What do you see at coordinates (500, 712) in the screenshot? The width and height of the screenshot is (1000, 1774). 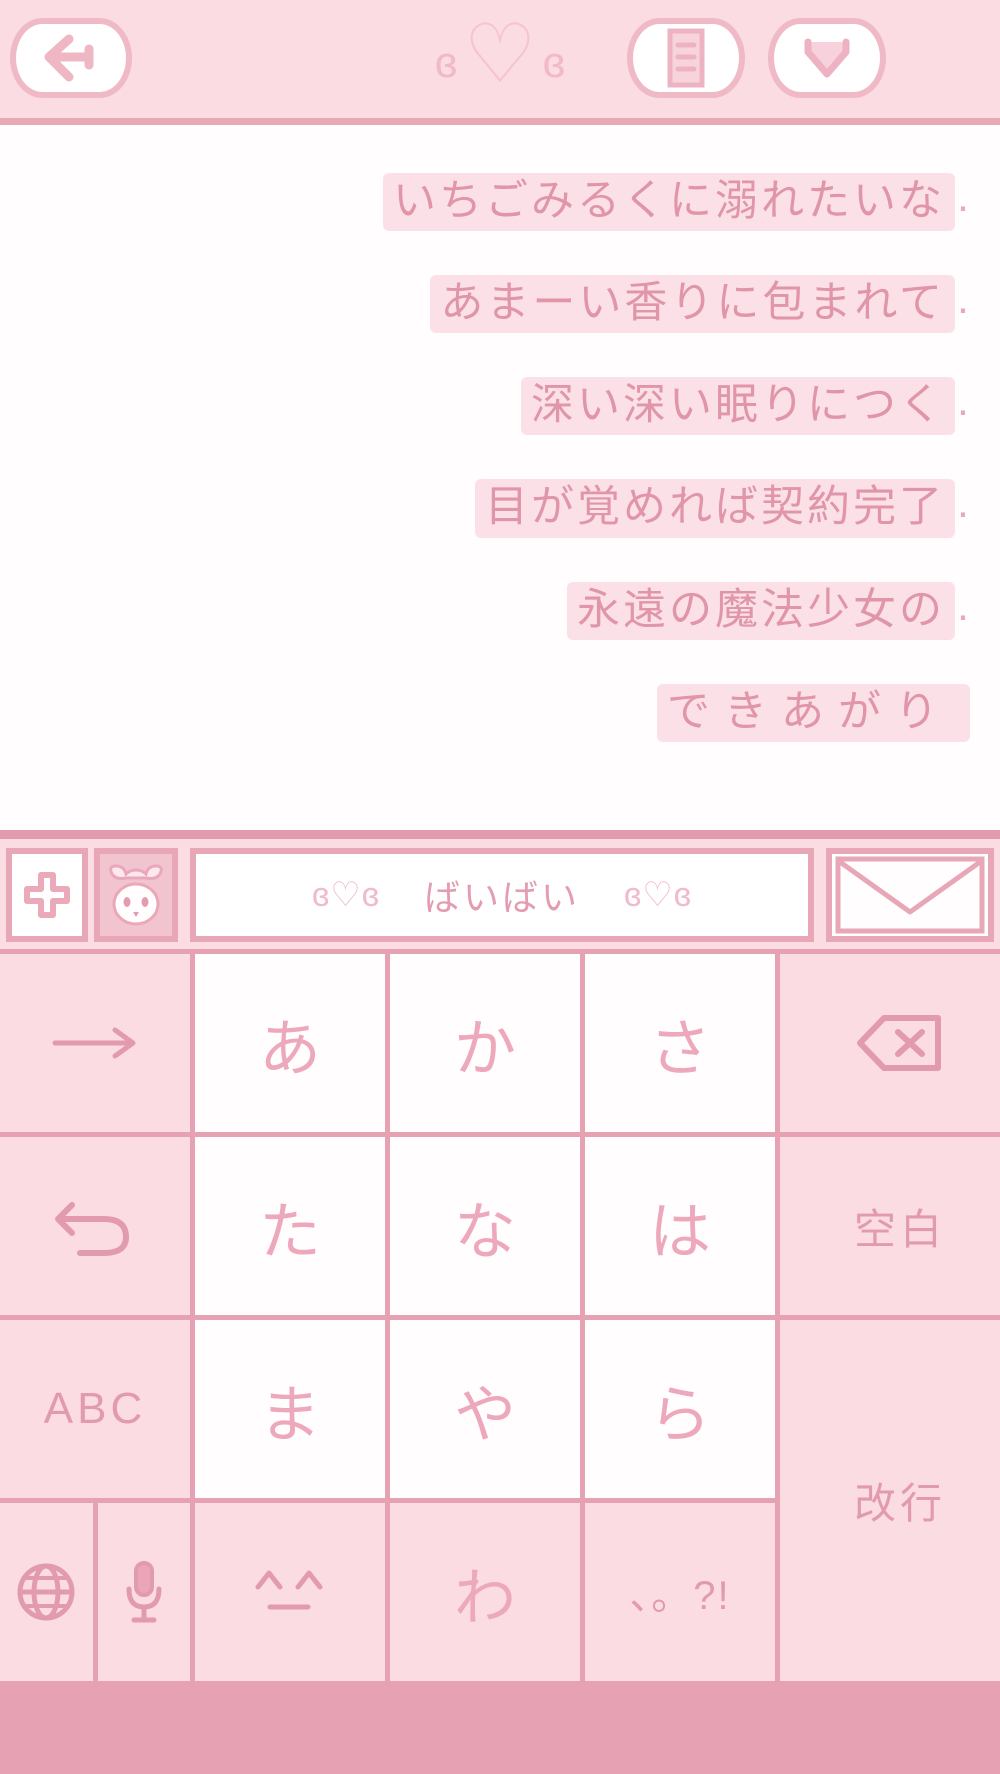 I see `note-line: できあがり` at bounding box center [500, 712].